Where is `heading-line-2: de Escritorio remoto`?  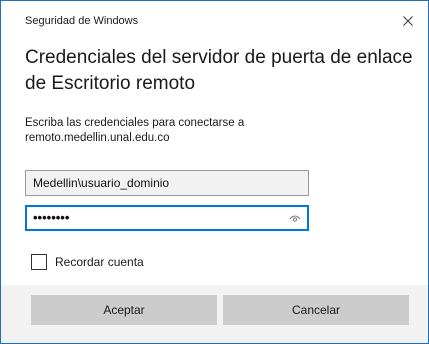
heading-line-2: de Escritorio remoto is located at coordinates (110, 83).